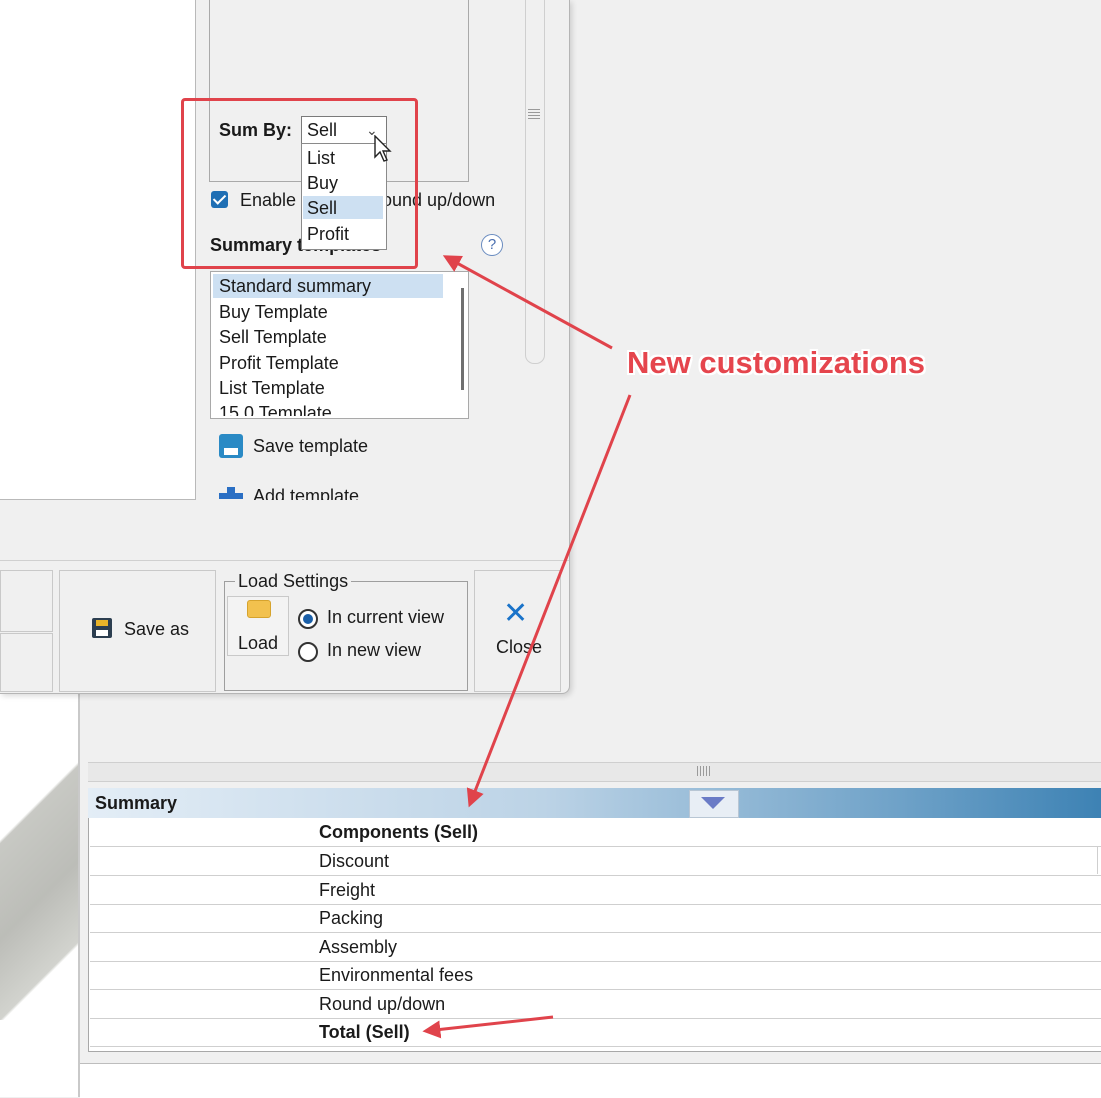  I want to click on frame-divider, so click(79, 893).